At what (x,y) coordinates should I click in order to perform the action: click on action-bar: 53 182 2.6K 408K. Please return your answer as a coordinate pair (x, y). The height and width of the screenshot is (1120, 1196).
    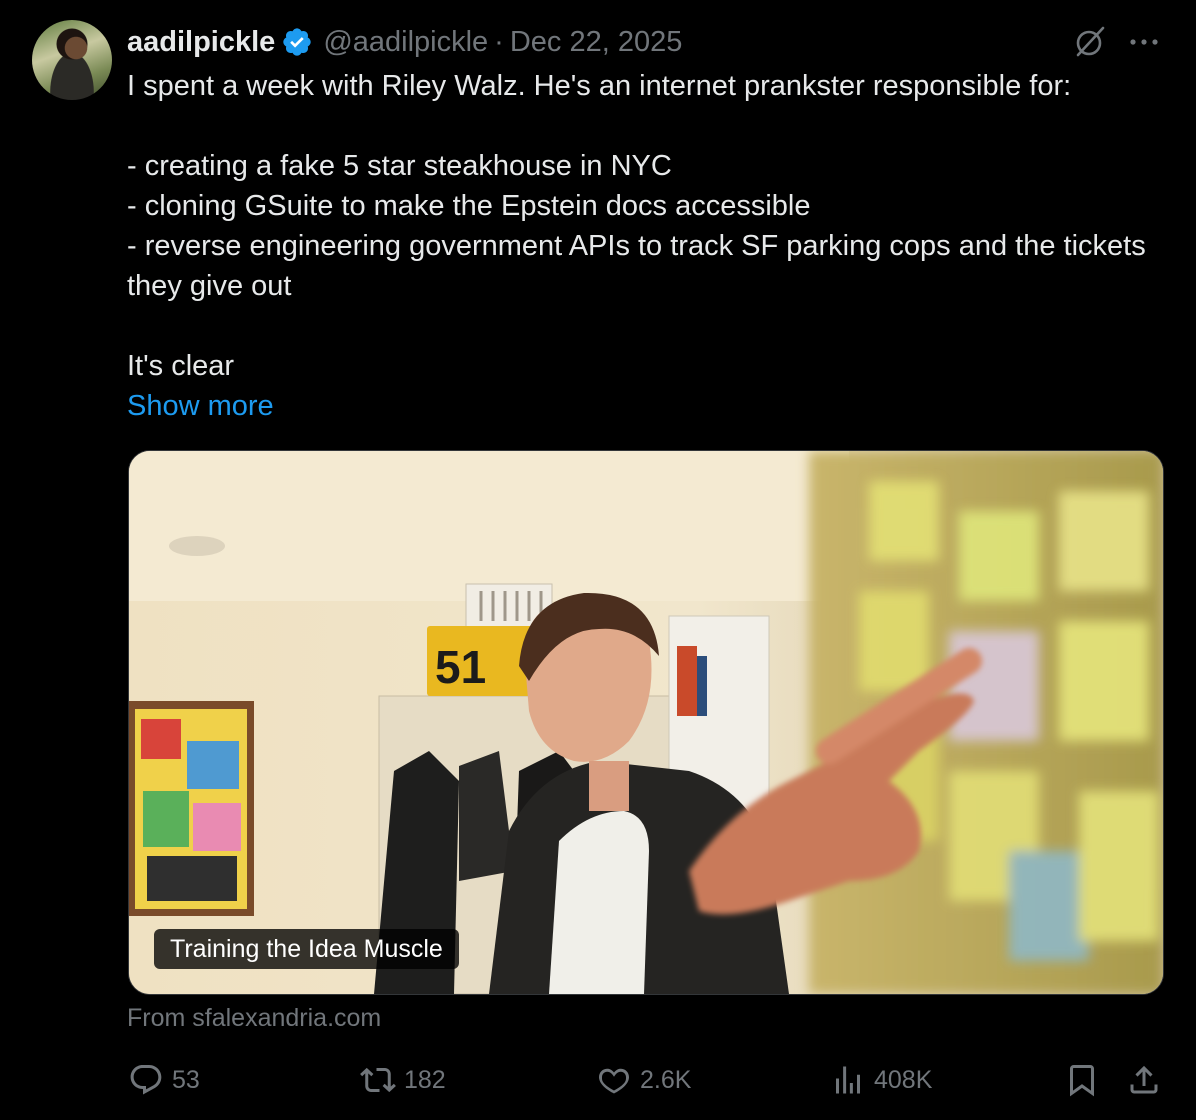
    Looking at the image, I should click on (598, 1080).